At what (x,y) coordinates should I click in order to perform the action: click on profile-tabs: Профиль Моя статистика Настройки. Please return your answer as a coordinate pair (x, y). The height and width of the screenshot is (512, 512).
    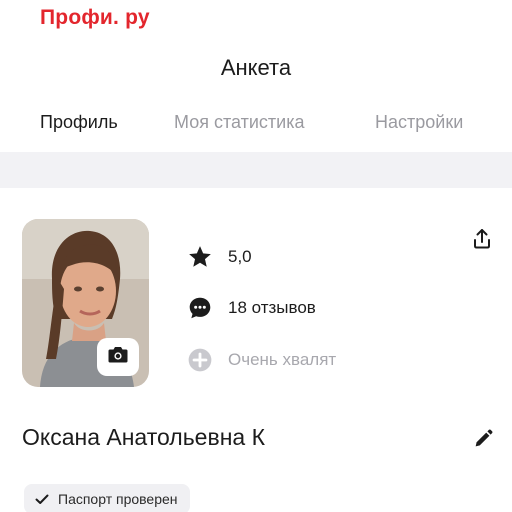
    Looking at the image, I should click on (256, 125).